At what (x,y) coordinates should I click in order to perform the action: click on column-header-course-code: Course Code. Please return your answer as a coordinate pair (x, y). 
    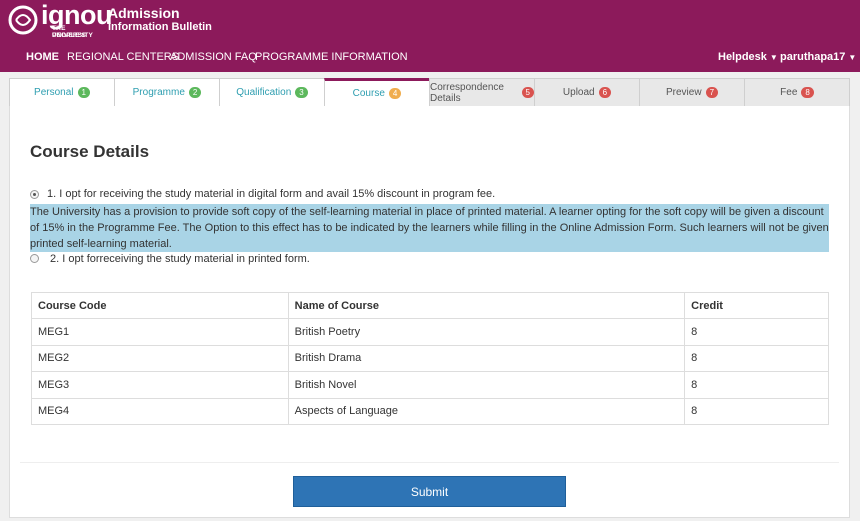
    Looking at the image, I should click on (160, 305).